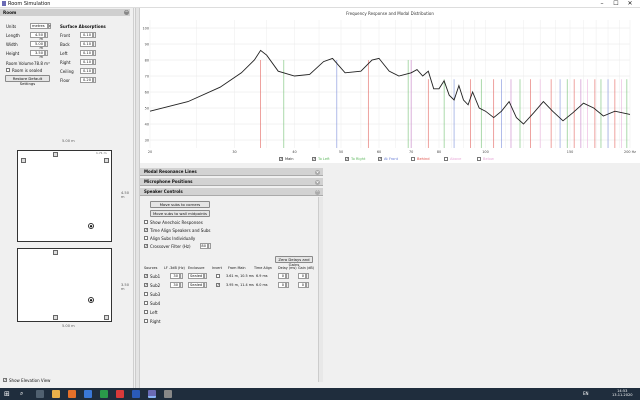 The height and width of the screenshot is (400, 640). Describe the element at coordinates (126, 12) in the screenshot. I see `collapse-room-icon: ^` at that location.